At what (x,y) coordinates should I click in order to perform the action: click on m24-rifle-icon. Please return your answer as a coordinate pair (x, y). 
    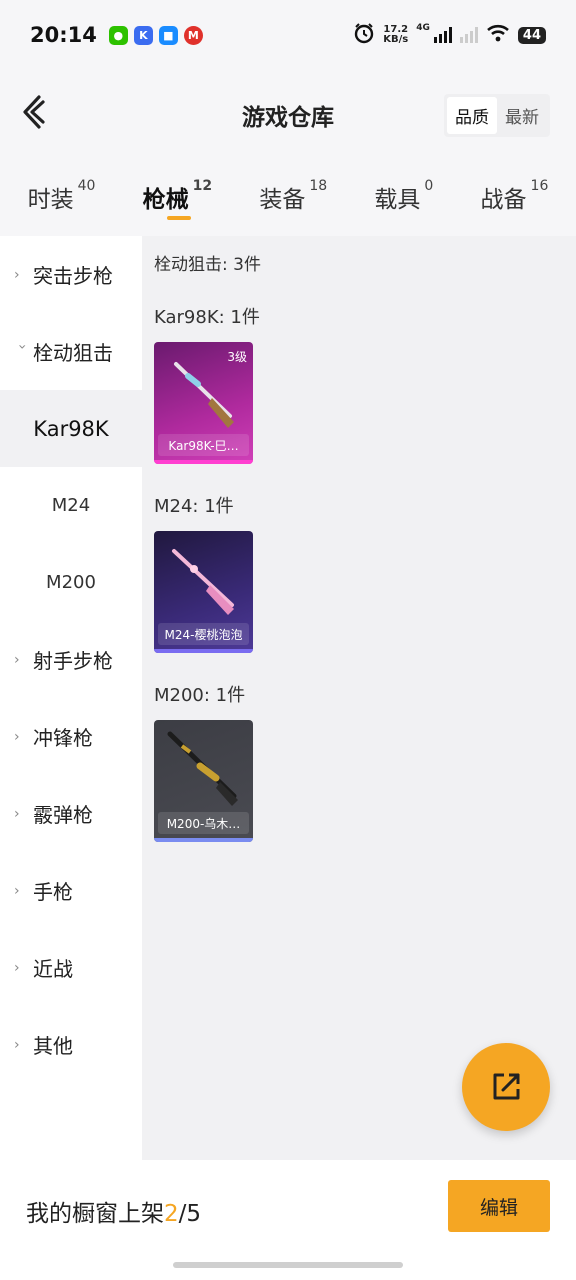
    Looking at the image, I should click on (203, 582).